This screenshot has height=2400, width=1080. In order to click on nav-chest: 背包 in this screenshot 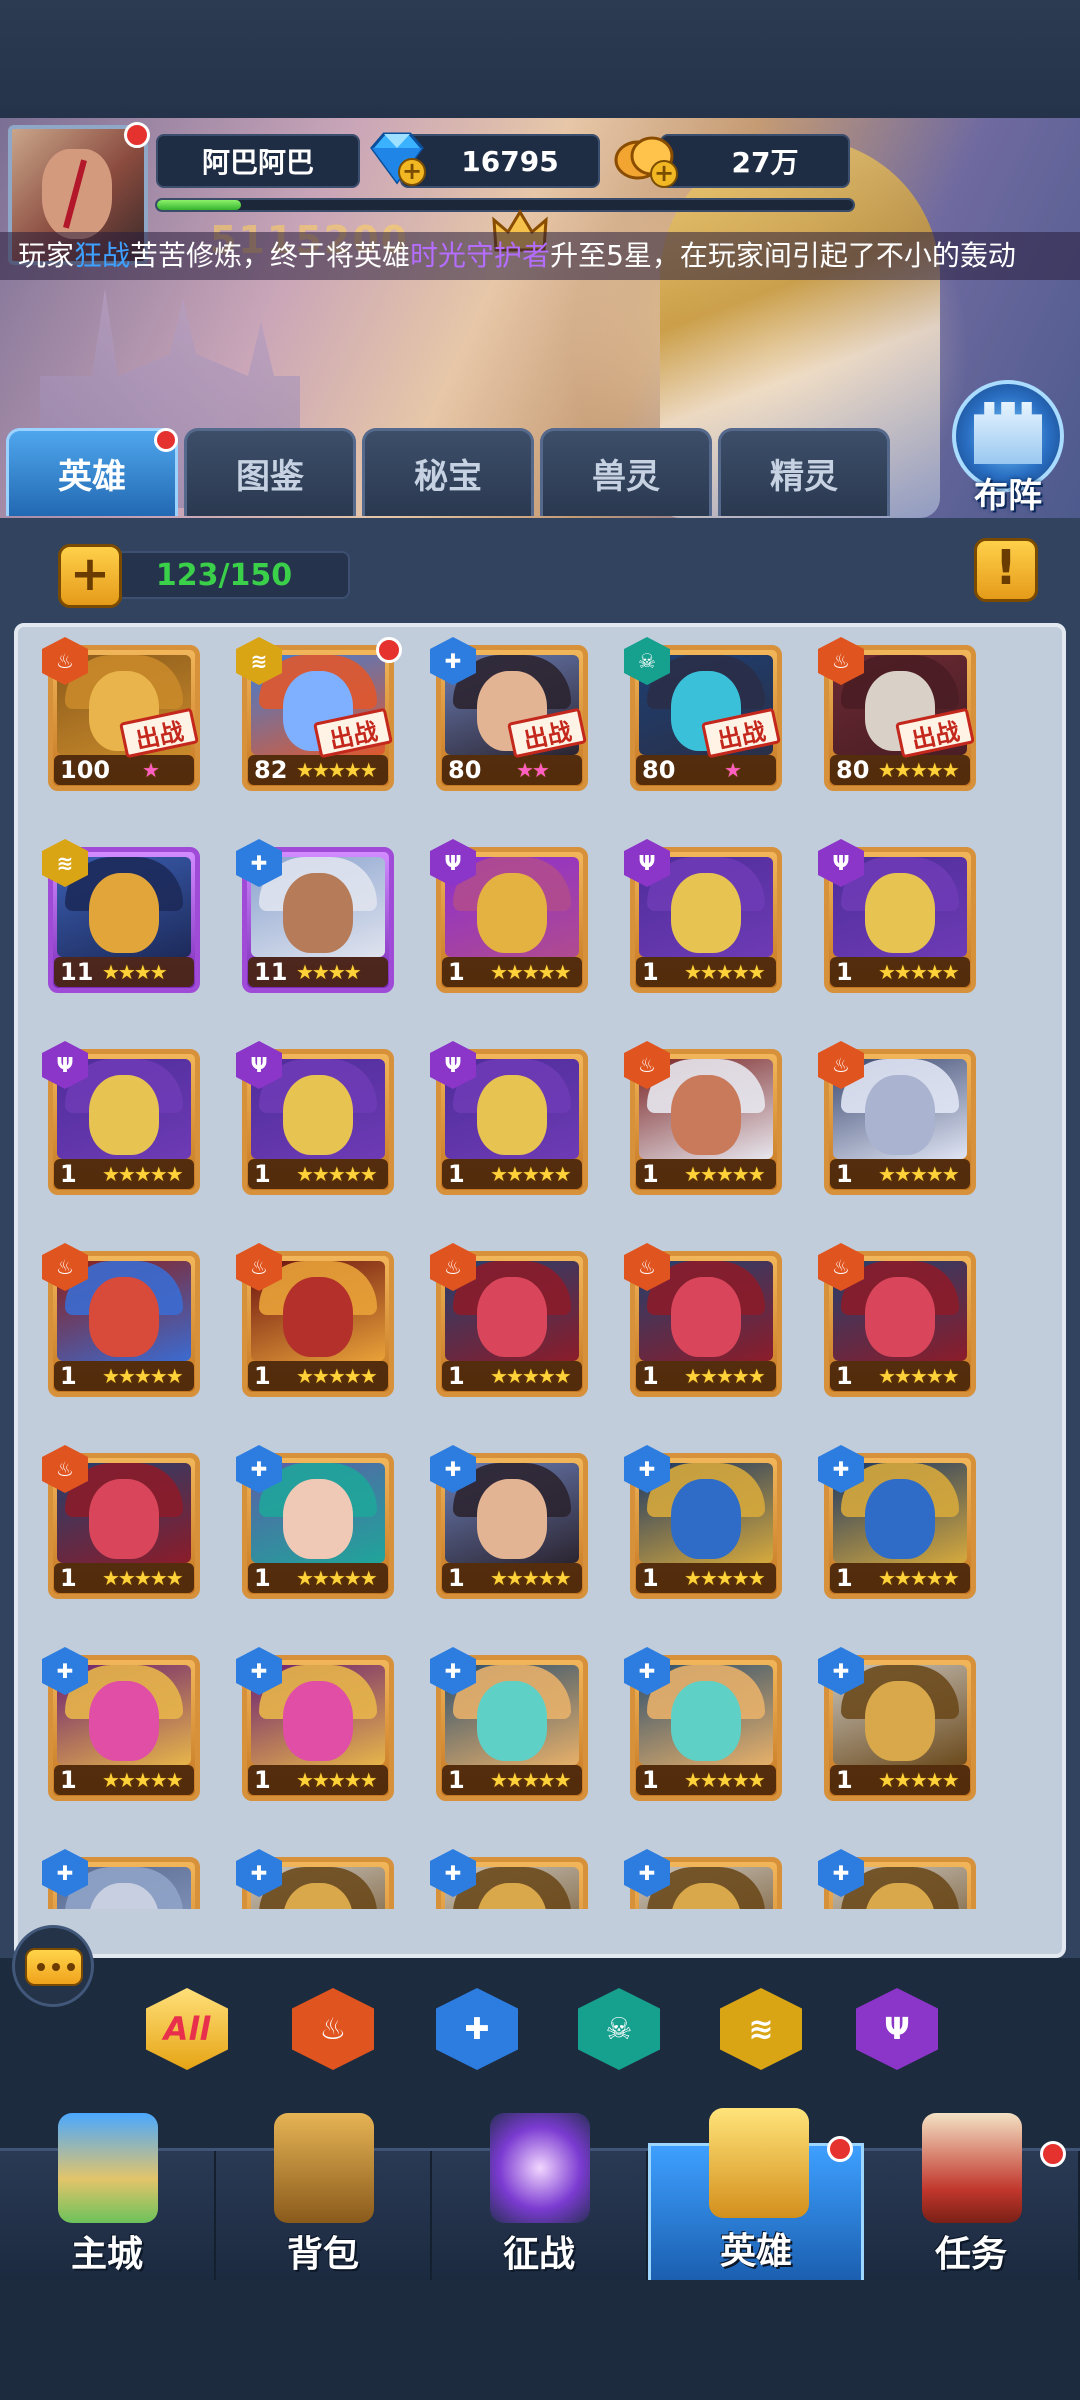, I will do `click(324, 2198)`.